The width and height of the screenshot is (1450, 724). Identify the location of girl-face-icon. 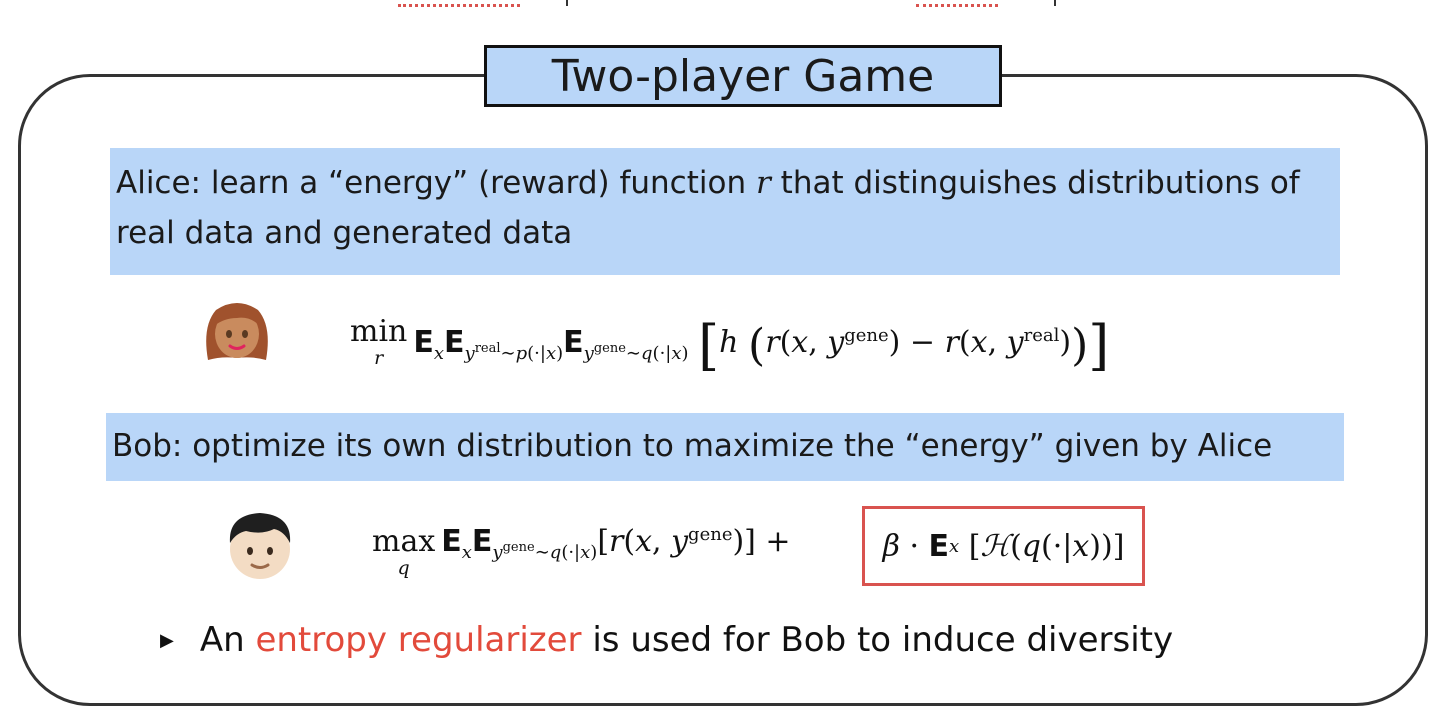
(237, 331).